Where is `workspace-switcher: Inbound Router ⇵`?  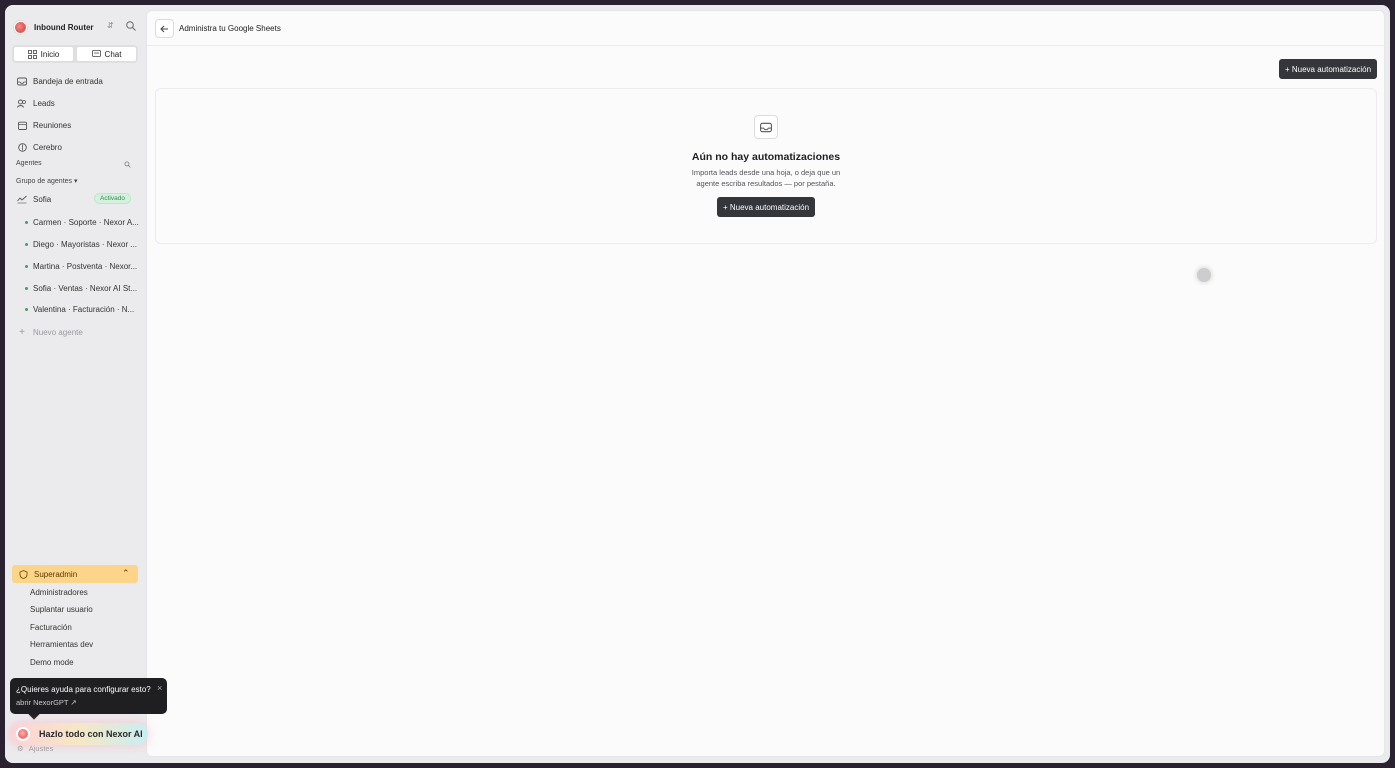
workspace-switcher: Inbound Router ⇵ is located at coordinates (76, 27).